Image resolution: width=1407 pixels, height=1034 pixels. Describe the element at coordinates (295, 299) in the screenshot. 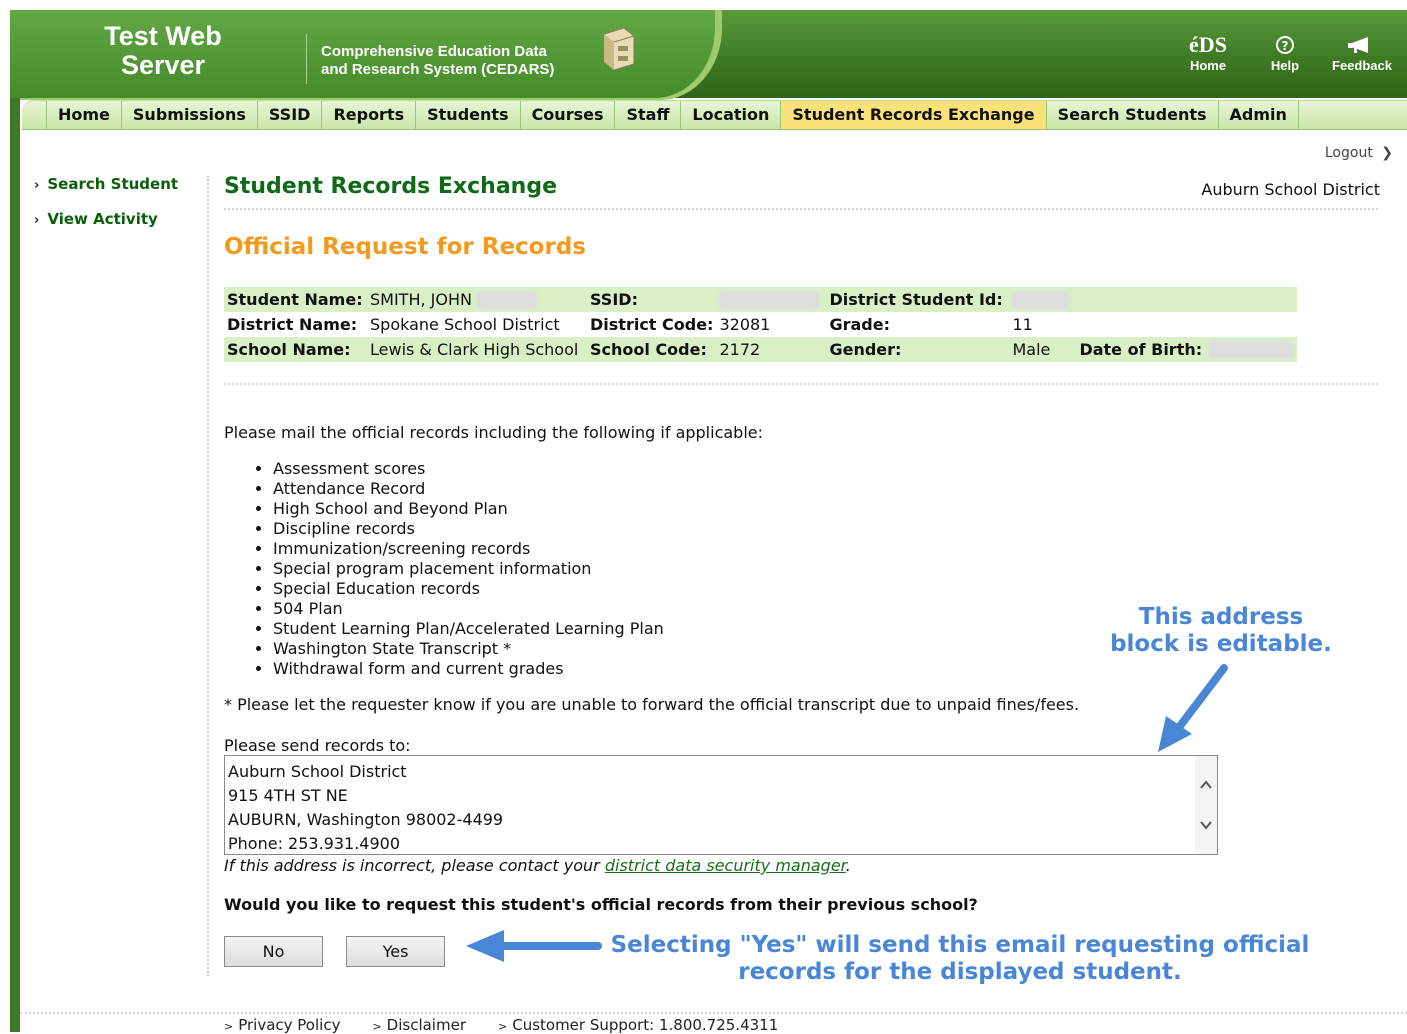

I see `student-name-label: Student Name:` at that location.